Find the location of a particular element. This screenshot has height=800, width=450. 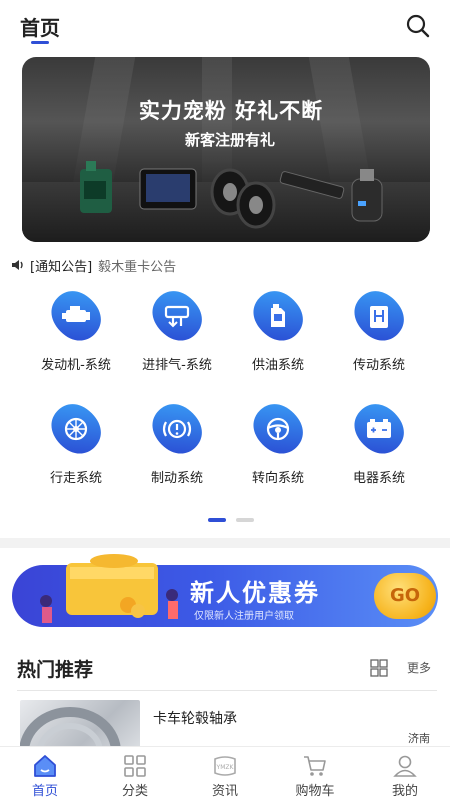

tab-category: 分类 is located at coordinates (135, 773).